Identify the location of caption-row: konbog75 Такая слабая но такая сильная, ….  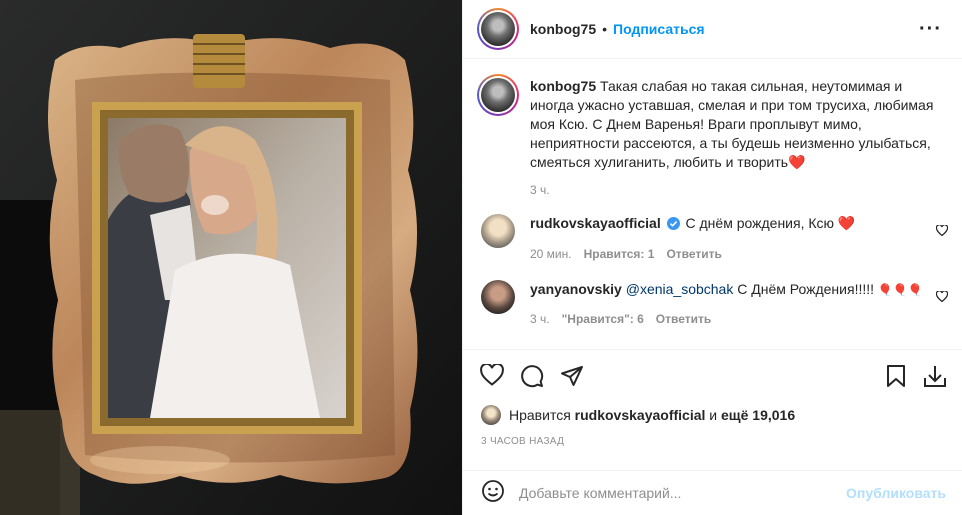
(712, 137).